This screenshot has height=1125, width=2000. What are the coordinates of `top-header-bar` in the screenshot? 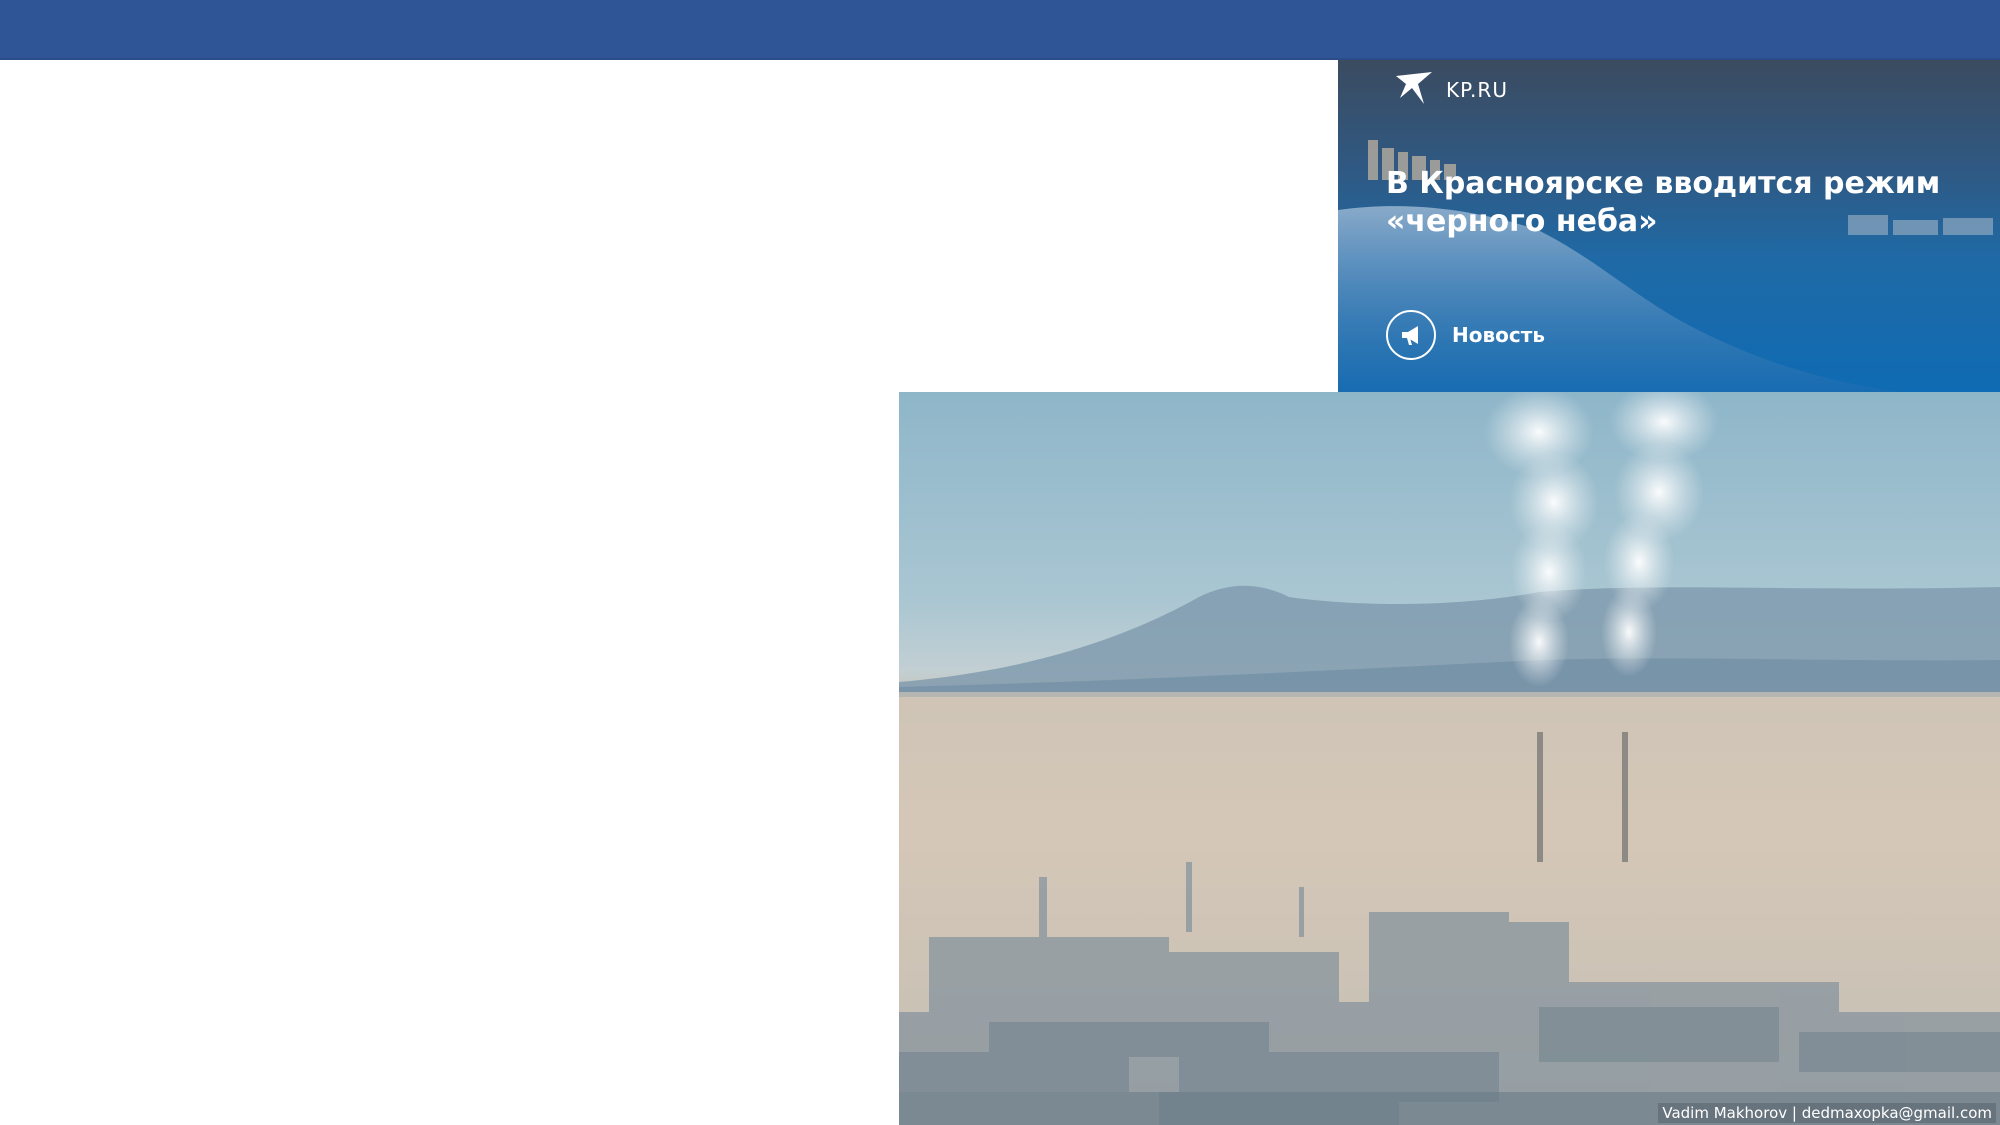 It's located at (1000, 30).